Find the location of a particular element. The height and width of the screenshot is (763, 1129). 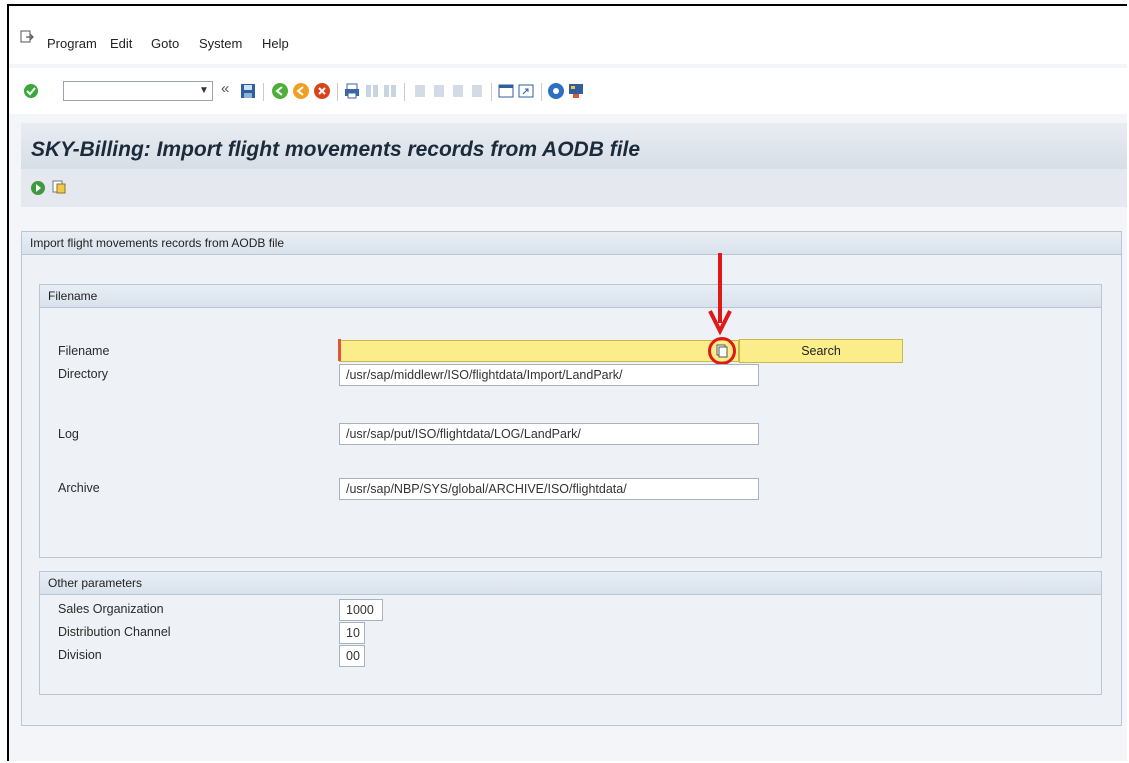

cancel-icon is located at coordinates (322, 91).